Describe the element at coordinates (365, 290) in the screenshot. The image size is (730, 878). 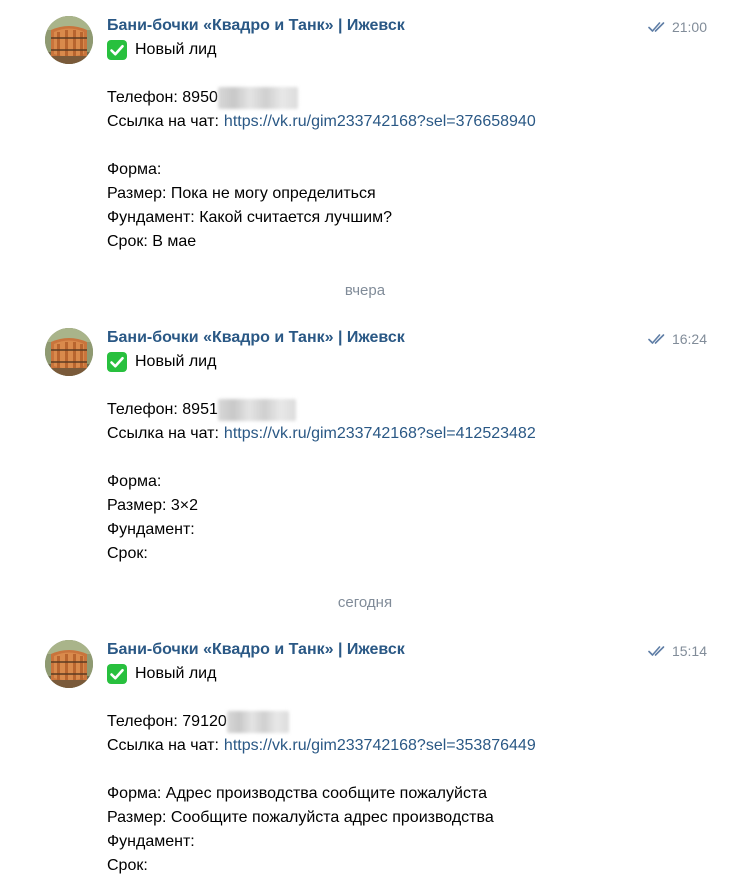
I see `date-separator: вчера` at that location.